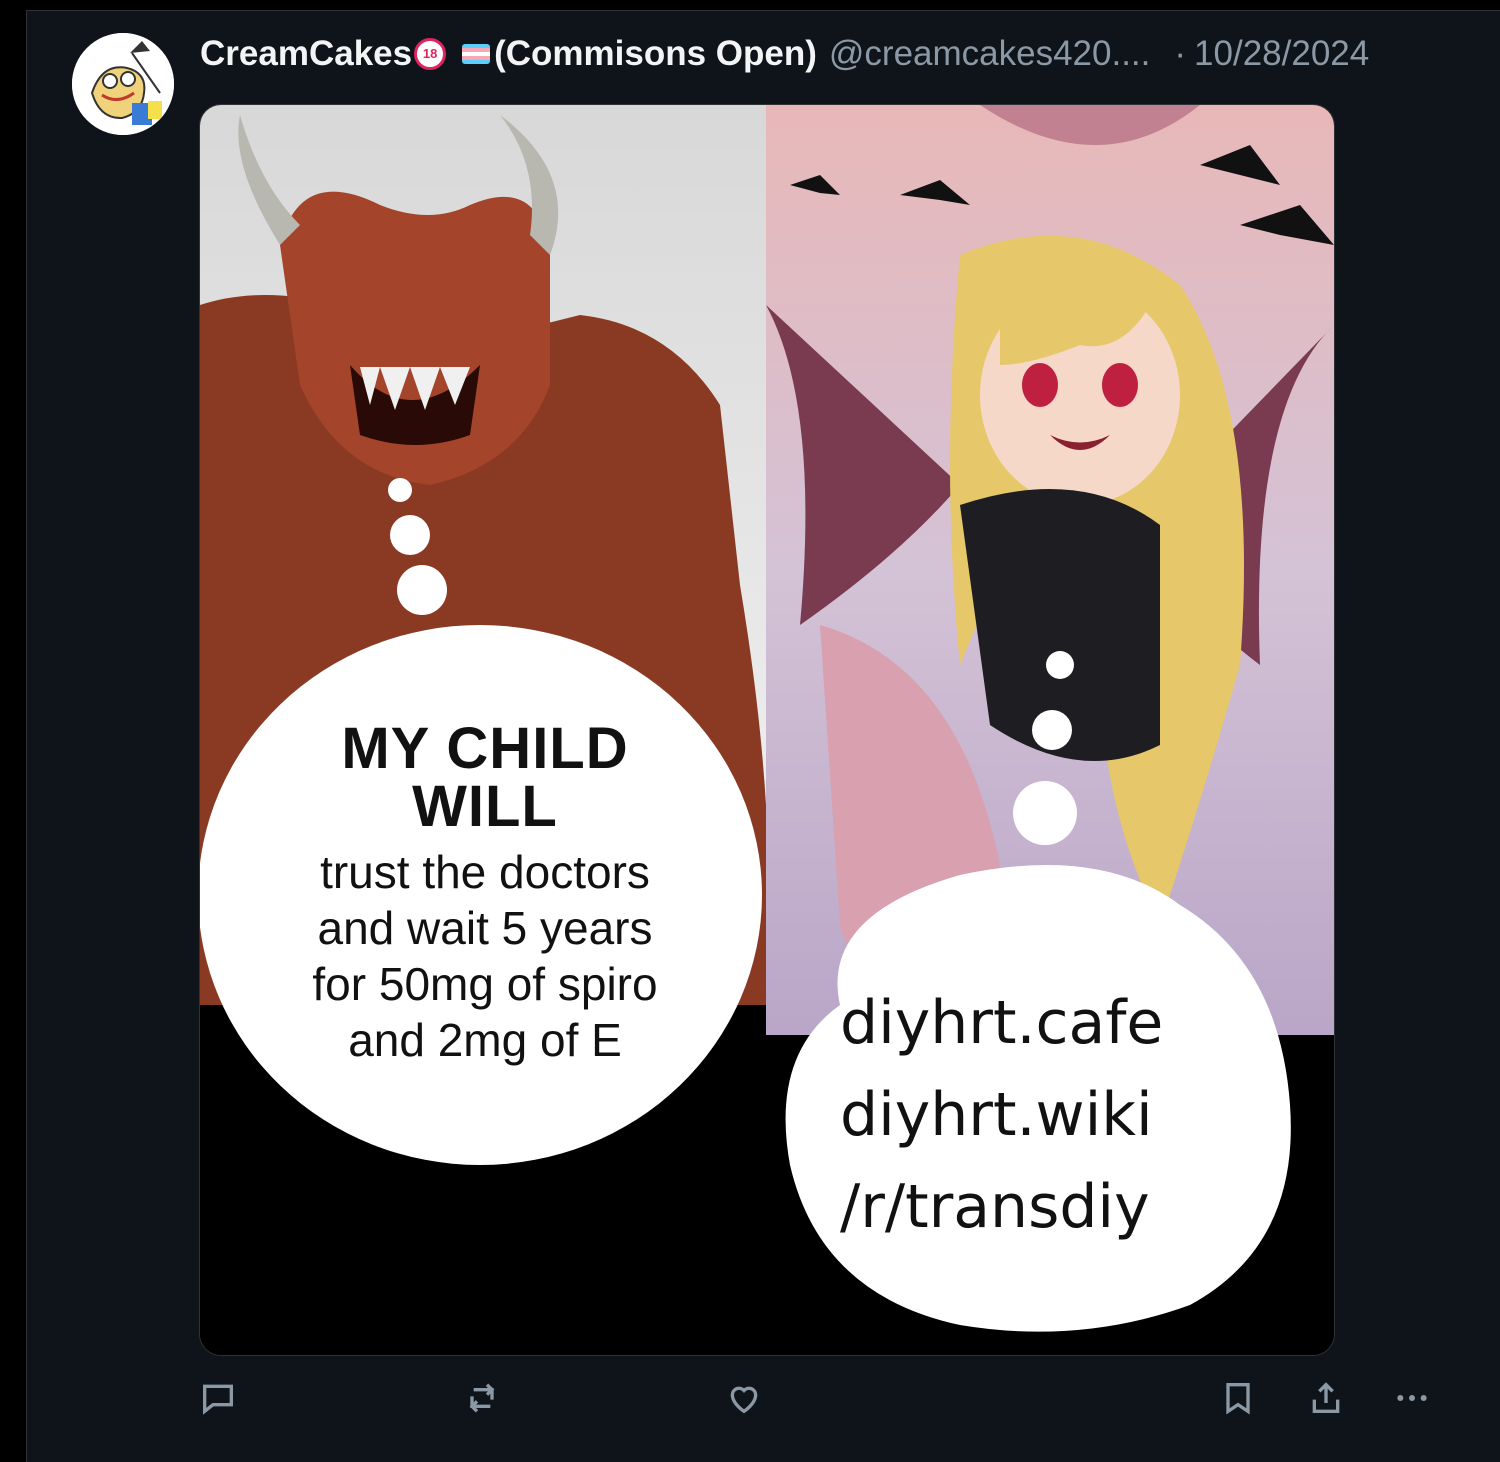 This screenshot has width=1500, height=1462. I want to click on share-icon, so click(1330, 1402).